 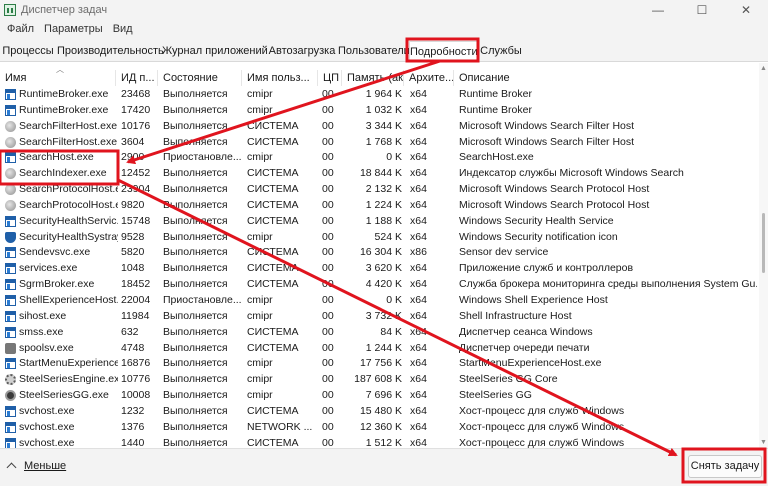 I want to click on column-header-cpu: ЦП, so click(x=331, y=78).